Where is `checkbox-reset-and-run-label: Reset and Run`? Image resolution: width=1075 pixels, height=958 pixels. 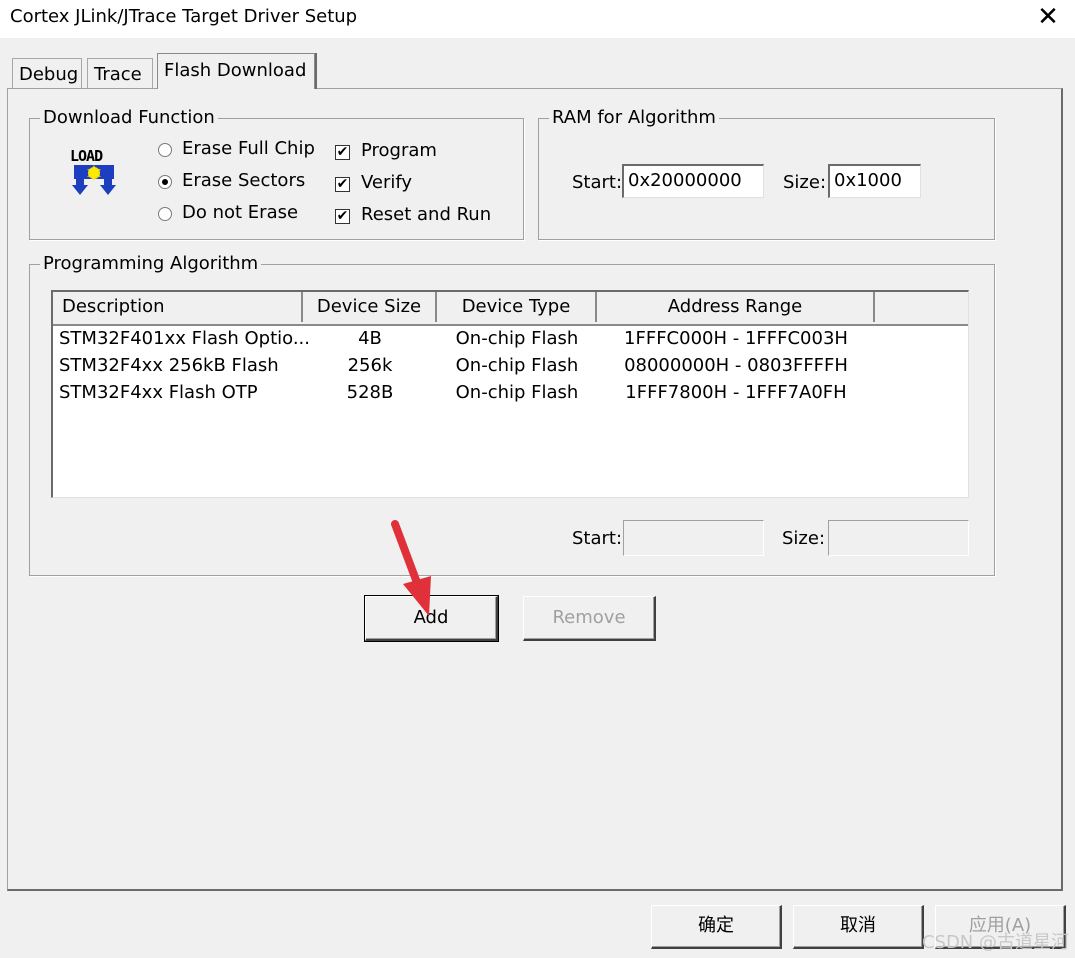
checkbox-reset-and-run-label: Reset and Run is located at coordinates (426, 214).